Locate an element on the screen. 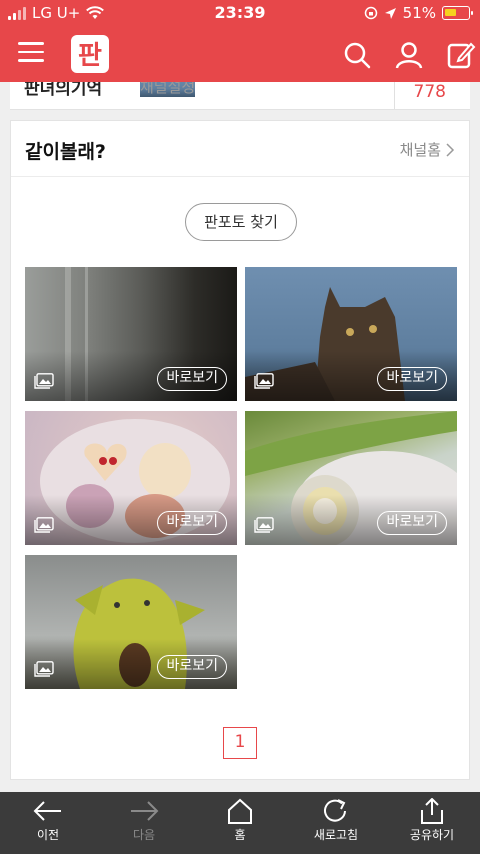  top-bar: LG U+ 23:39 51% 판 is located at coordinates (240, 41).